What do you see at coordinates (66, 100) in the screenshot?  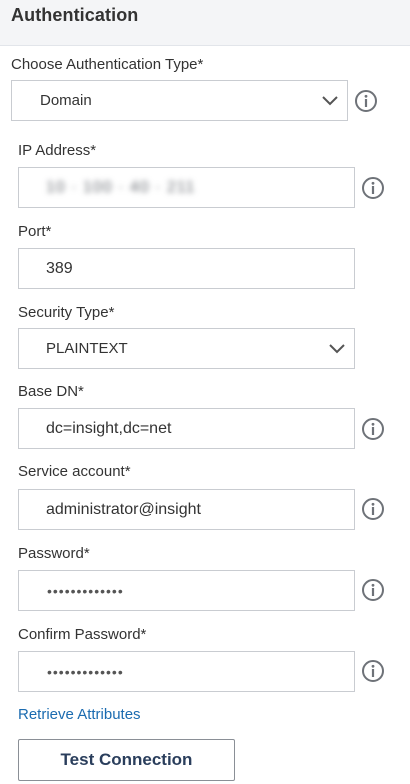 I see `auth-type-value: Domain` at bounding box center [66, 100].